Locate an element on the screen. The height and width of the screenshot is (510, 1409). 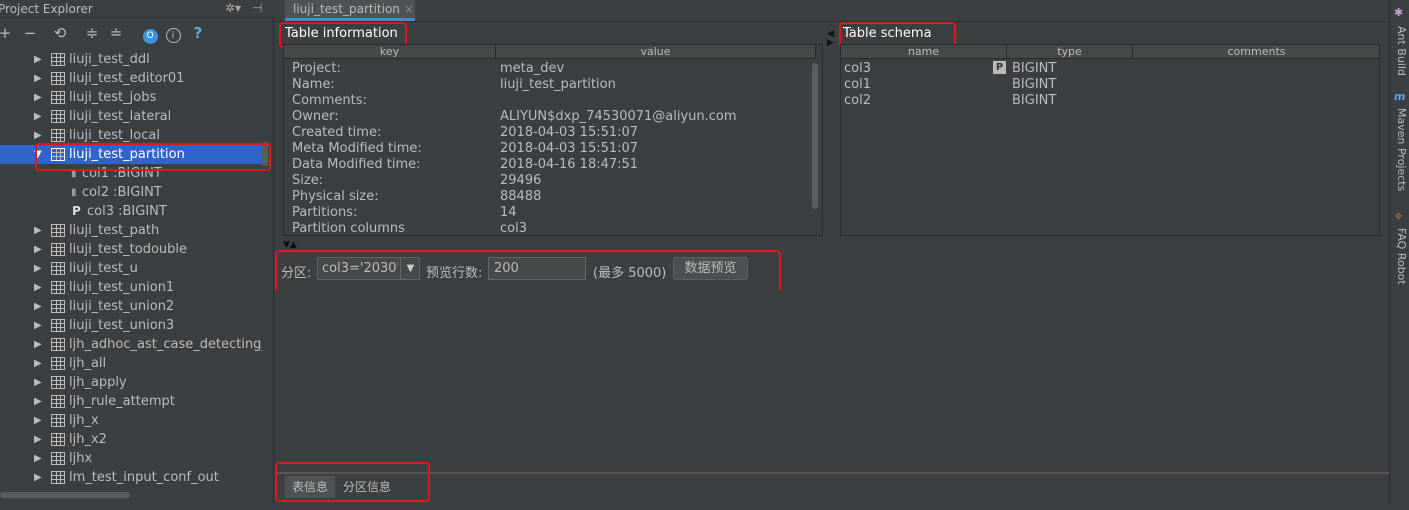
partition-label: 分区: is located at coordinates (296, 273).